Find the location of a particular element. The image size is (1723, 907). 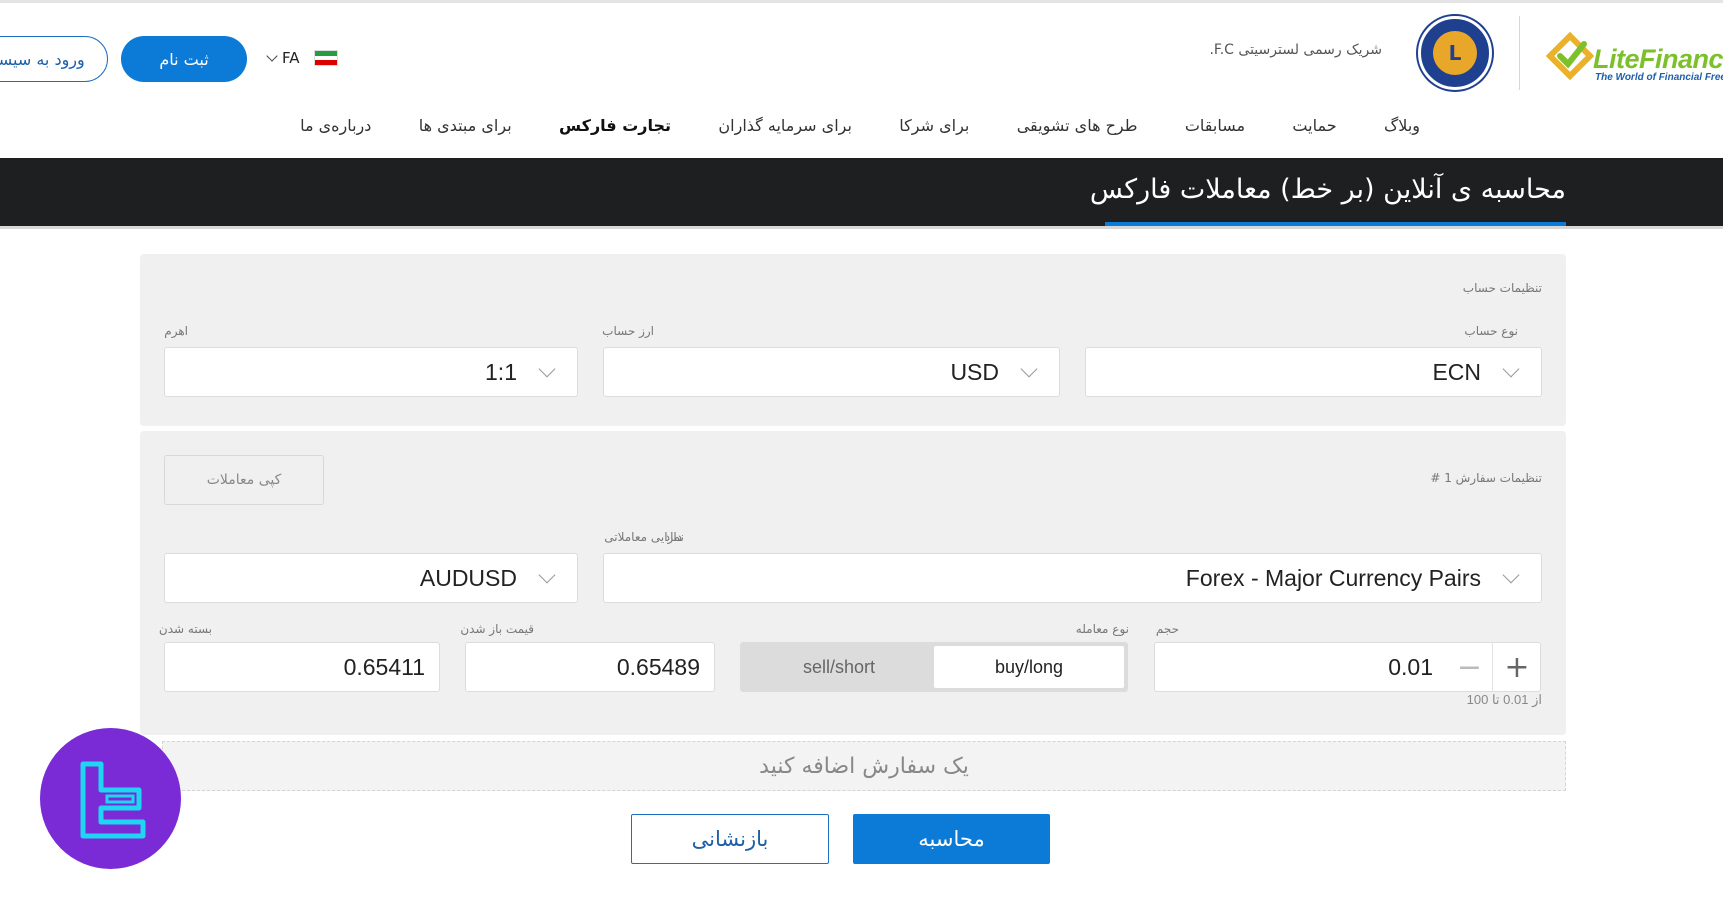

sell-short-option: sell/short is located at coordinates (839, 667).